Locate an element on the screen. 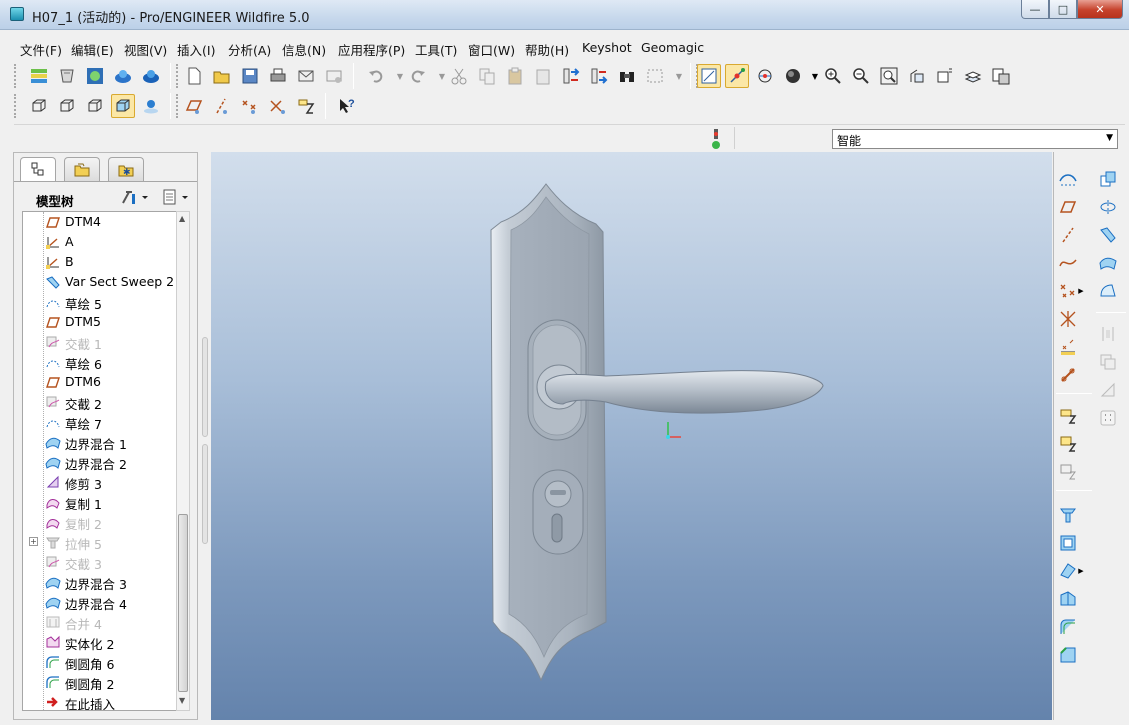  offset-tool-icon is located at coordinates (1108, 179).